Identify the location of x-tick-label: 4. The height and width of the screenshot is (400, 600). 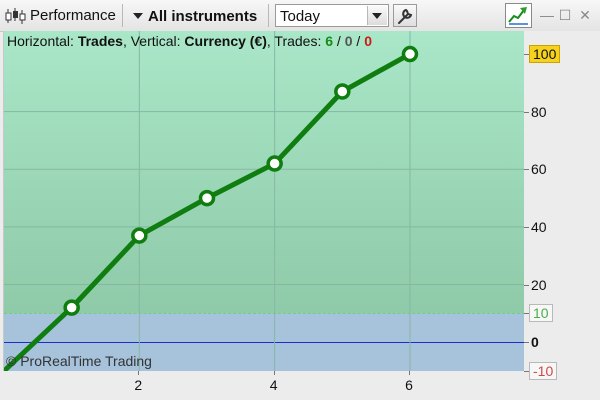
(273, 385).